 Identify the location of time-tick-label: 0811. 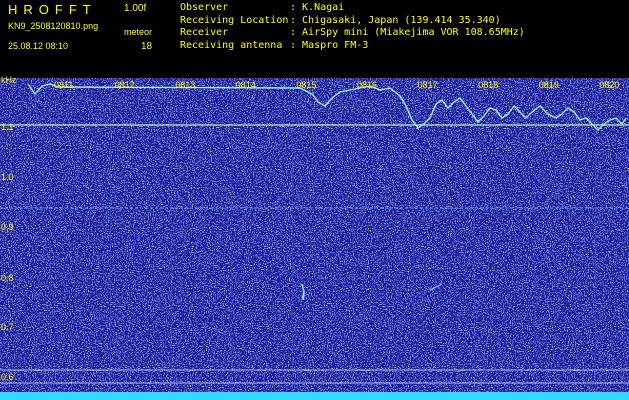
(64, 85).